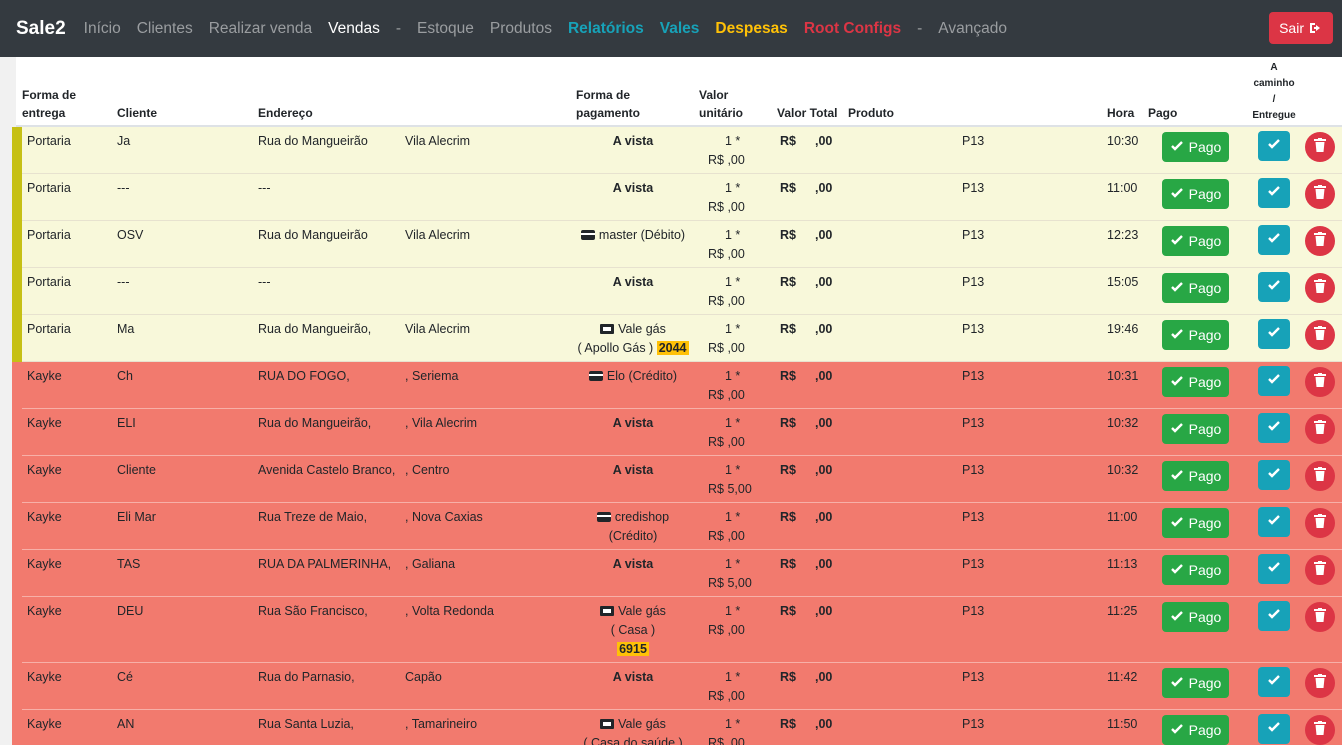 This screenshot has height=745, width=1342. I want to click on nav-link-2: Realizar venda, so click(260, 29).